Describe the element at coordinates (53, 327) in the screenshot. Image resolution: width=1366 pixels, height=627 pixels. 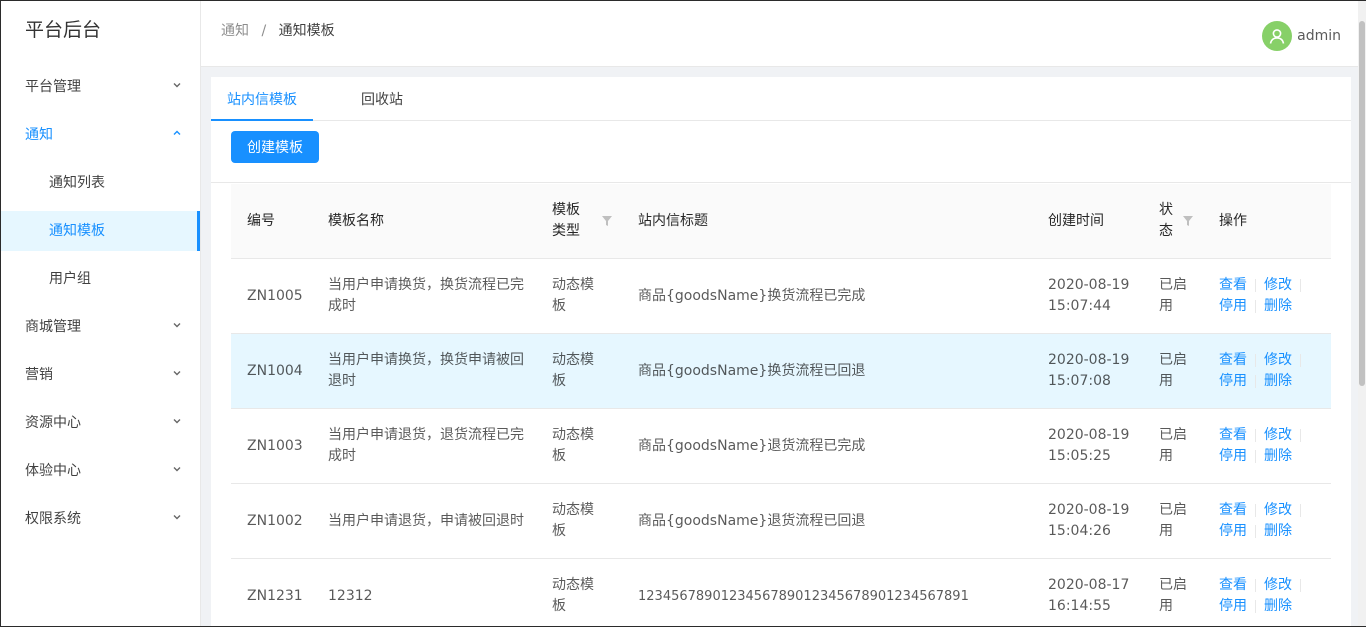
I see `sidebar-item-label: 商城管理` at that location.